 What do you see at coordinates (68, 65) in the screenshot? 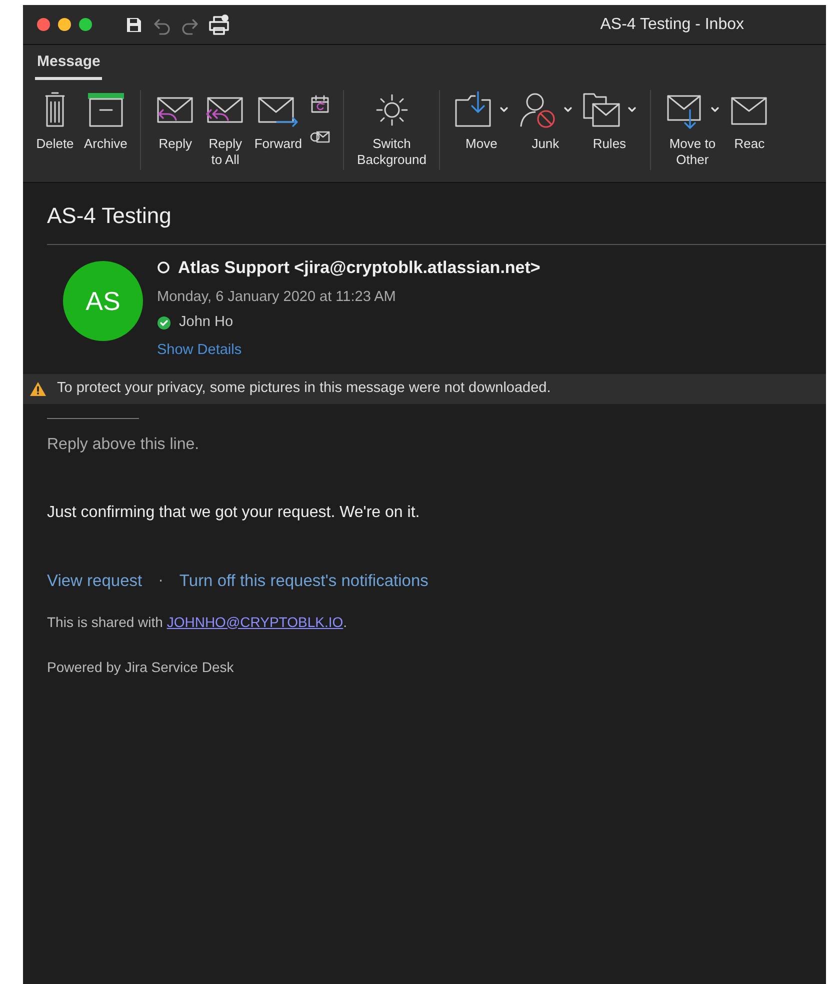
I see `ribbon-tab: Message` at bounding box center [68, 65].